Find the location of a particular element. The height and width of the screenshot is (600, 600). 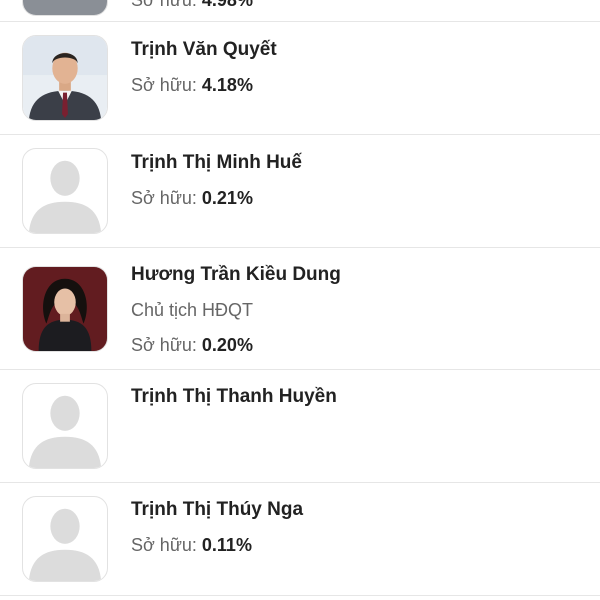

shareholder-name: Trịnh Thị Minh Huế is located at coordinates (216, 162).